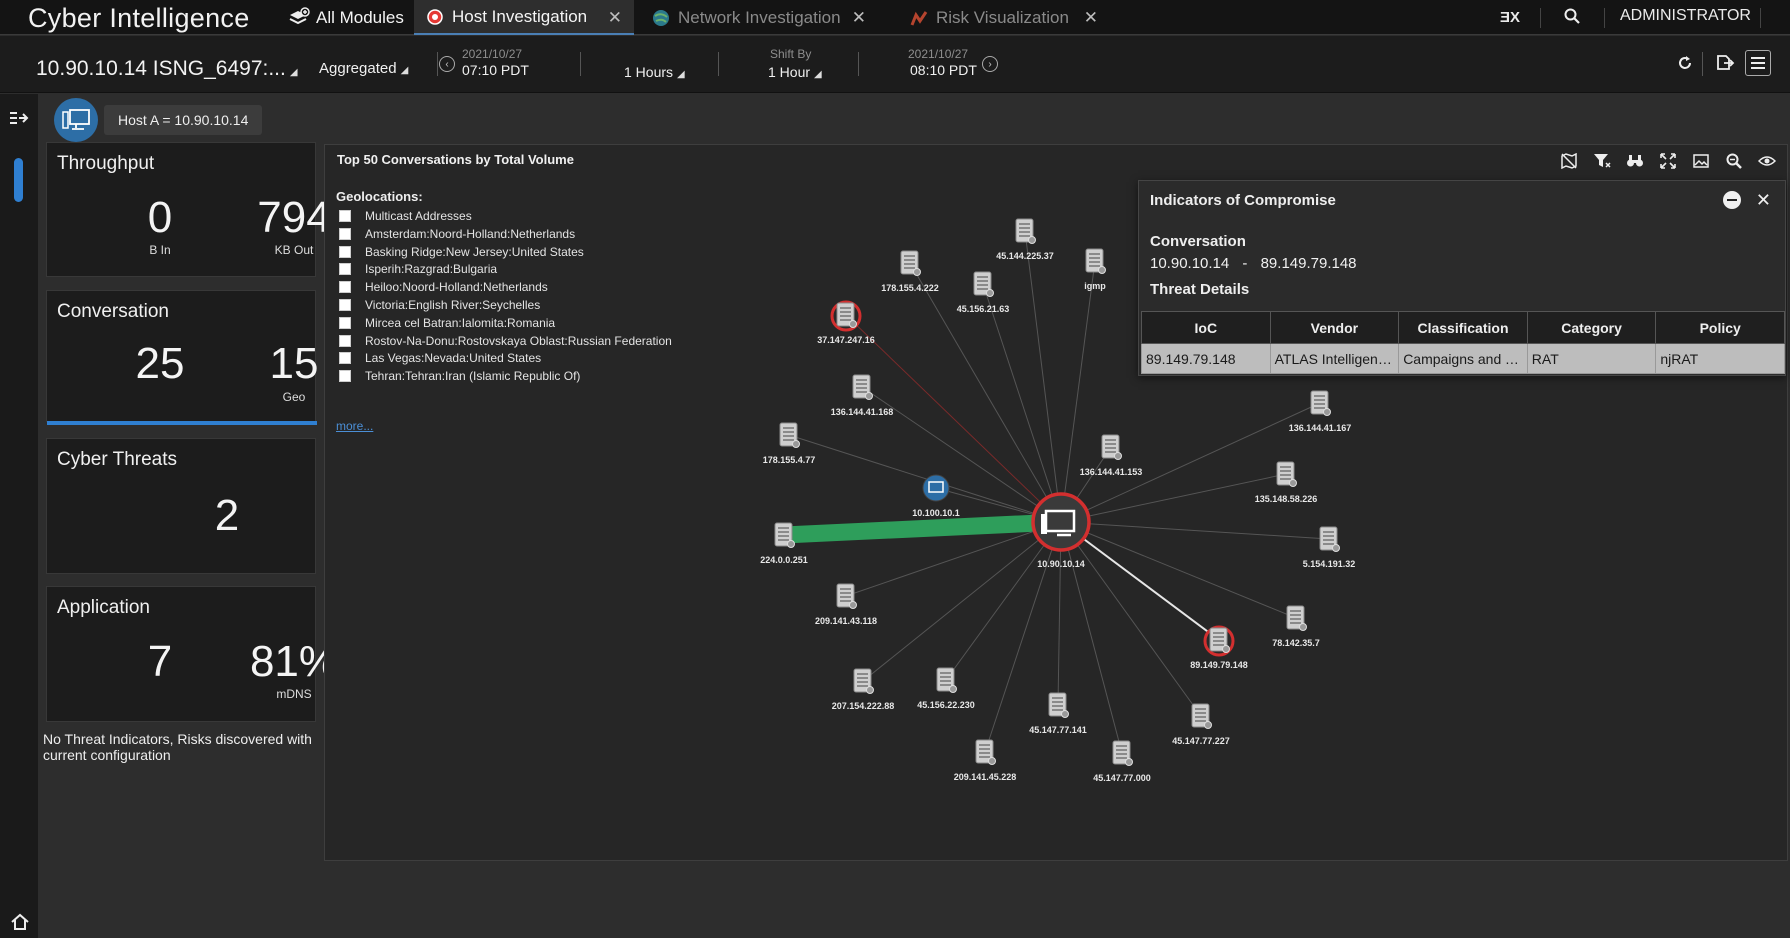 The image size is (1790, 938). I want to click on server-node: 136.144.41.153, so click(1111, 456).